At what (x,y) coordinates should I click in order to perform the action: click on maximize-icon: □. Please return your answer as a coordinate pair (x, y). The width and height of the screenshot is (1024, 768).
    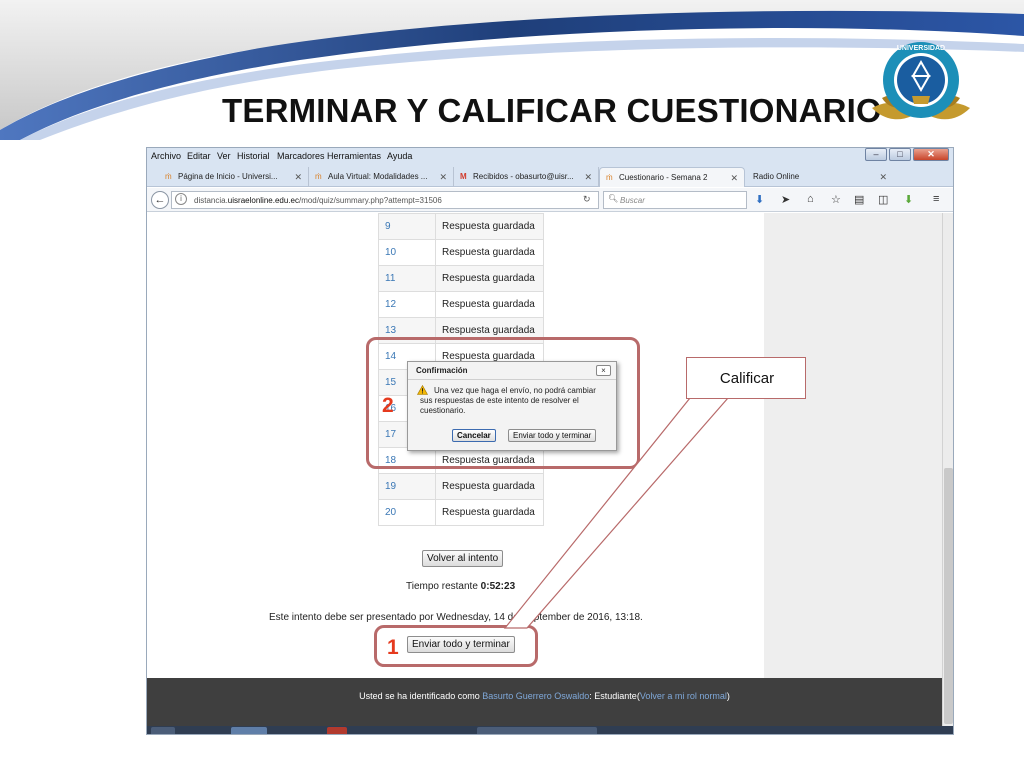
    Looking at the image, I should click on (900, 154).